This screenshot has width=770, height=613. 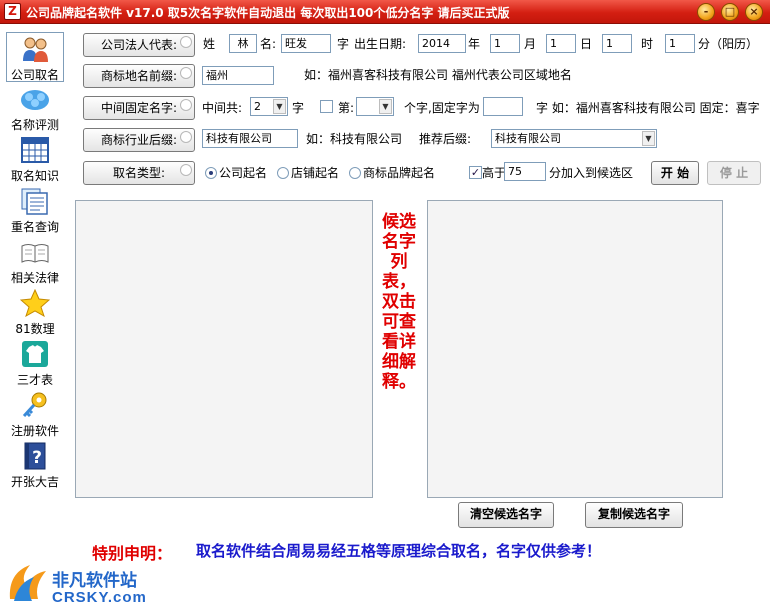 I want to click on watermark-title: 非凡软件站, so click(x=94, y=581).